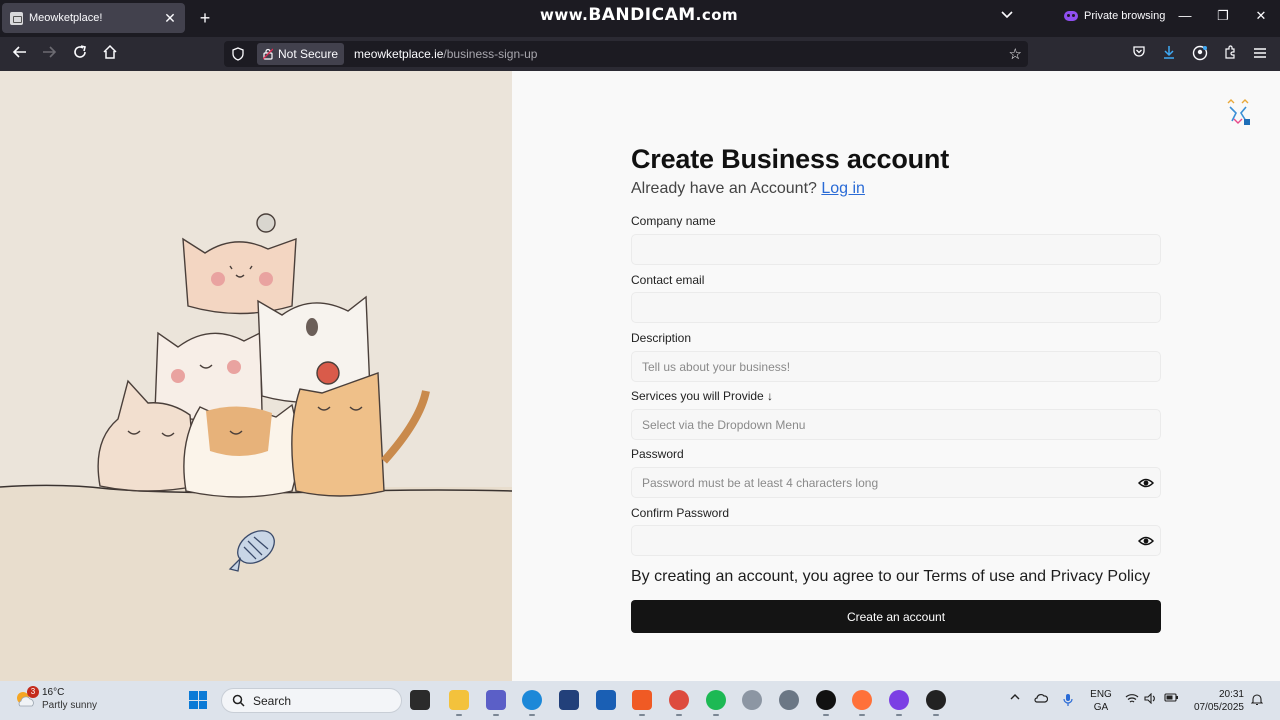  Describe the element at coordinates (1101, 707) in the screenshot. I see `keyboard-layout-code: GA` at that location.